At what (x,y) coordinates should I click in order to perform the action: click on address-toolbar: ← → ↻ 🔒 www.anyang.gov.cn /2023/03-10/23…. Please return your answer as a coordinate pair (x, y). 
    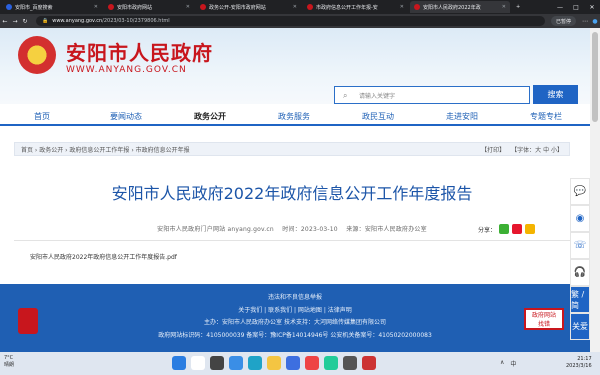
    Looking at the image, I should click on (300, 21).